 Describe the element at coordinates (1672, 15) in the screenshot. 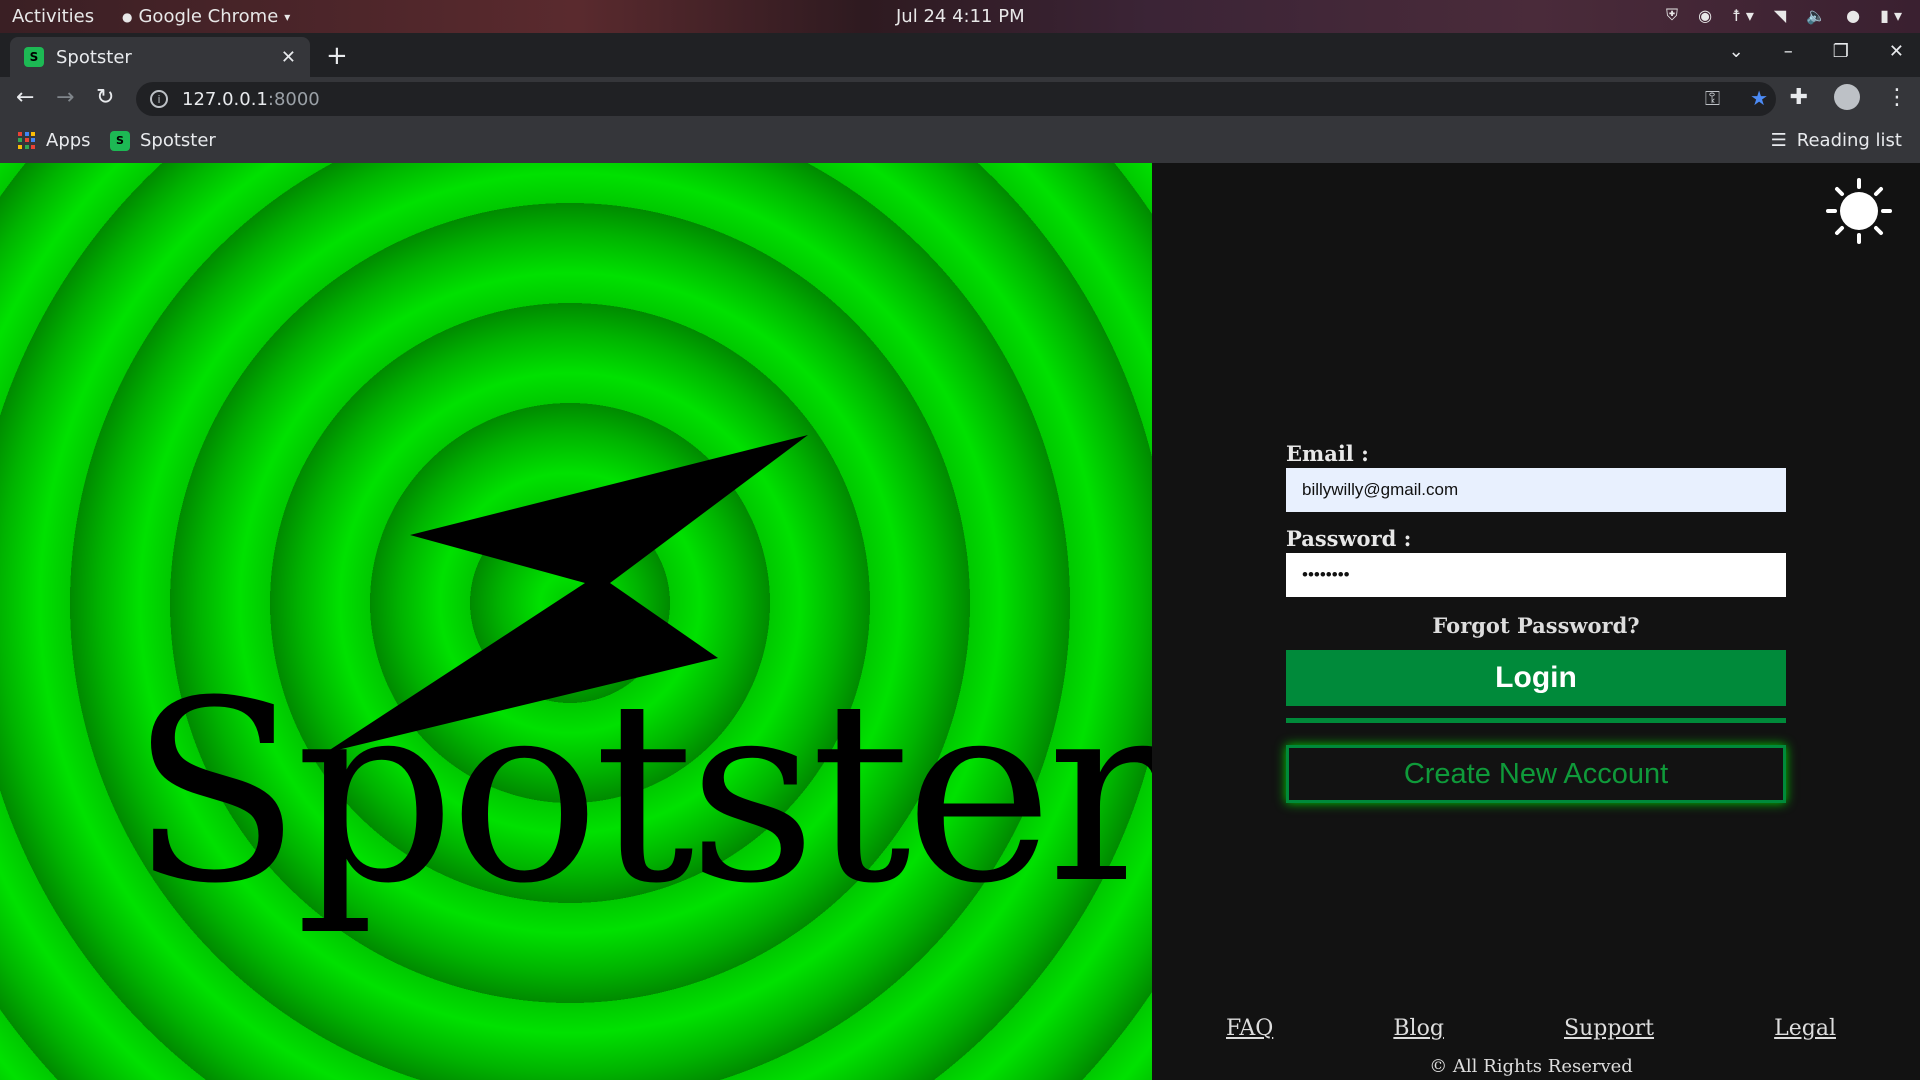

I see `shield-icon: ⛨` at that location.